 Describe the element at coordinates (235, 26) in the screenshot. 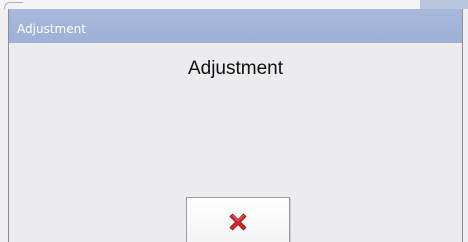

I see `dialog-titlebar: Adjustment` at that location.